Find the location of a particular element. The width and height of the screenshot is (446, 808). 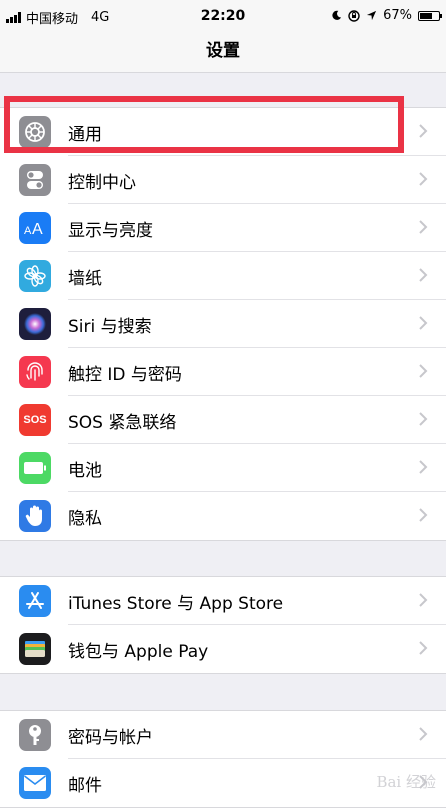

watermark: Bai 经验 is located at coordinates (406, 782).